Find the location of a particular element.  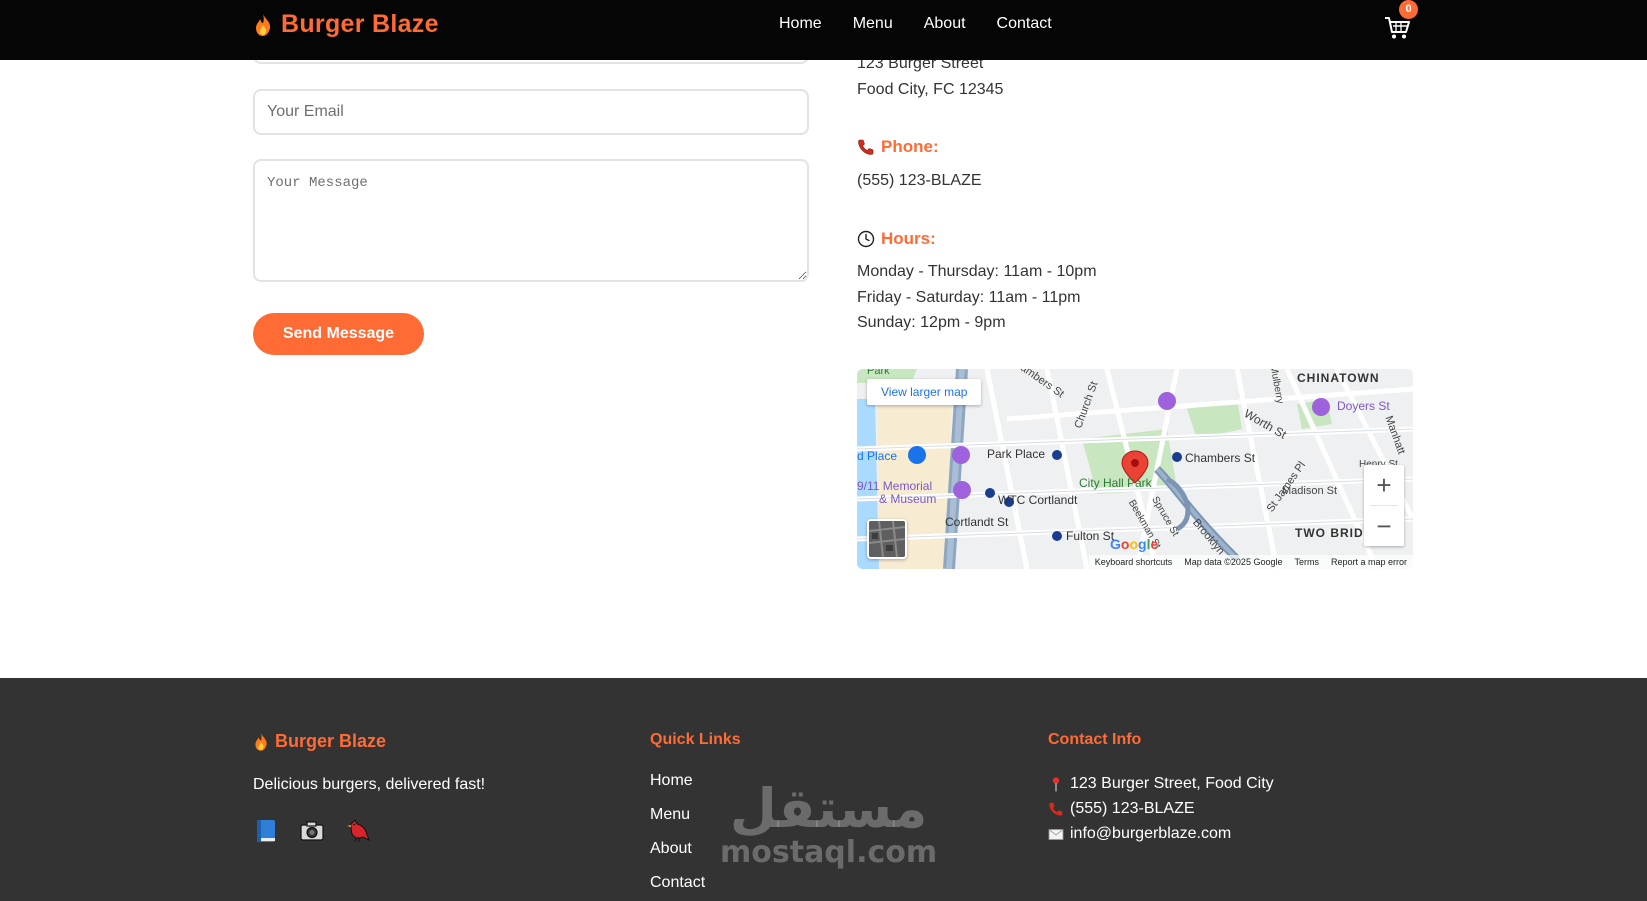

bird-icon is located at coordinates (358, 831).